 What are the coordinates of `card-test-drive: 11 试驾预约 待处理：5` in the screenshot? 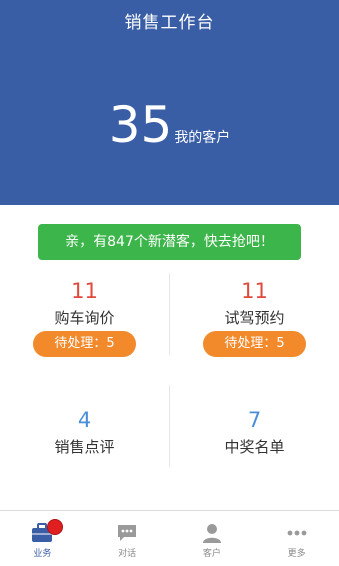 It's located at (254, 317).